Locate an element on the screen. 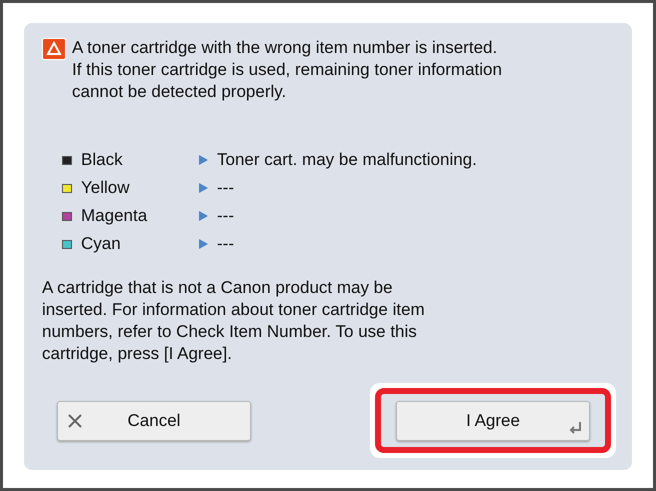 The image size is (656, 491). warning-message: A toner cartridge with the wrong item number is inserted. If this toner cartridge is used, remaining toner information cannot be detected properly. is located at coordinates (287, 70).